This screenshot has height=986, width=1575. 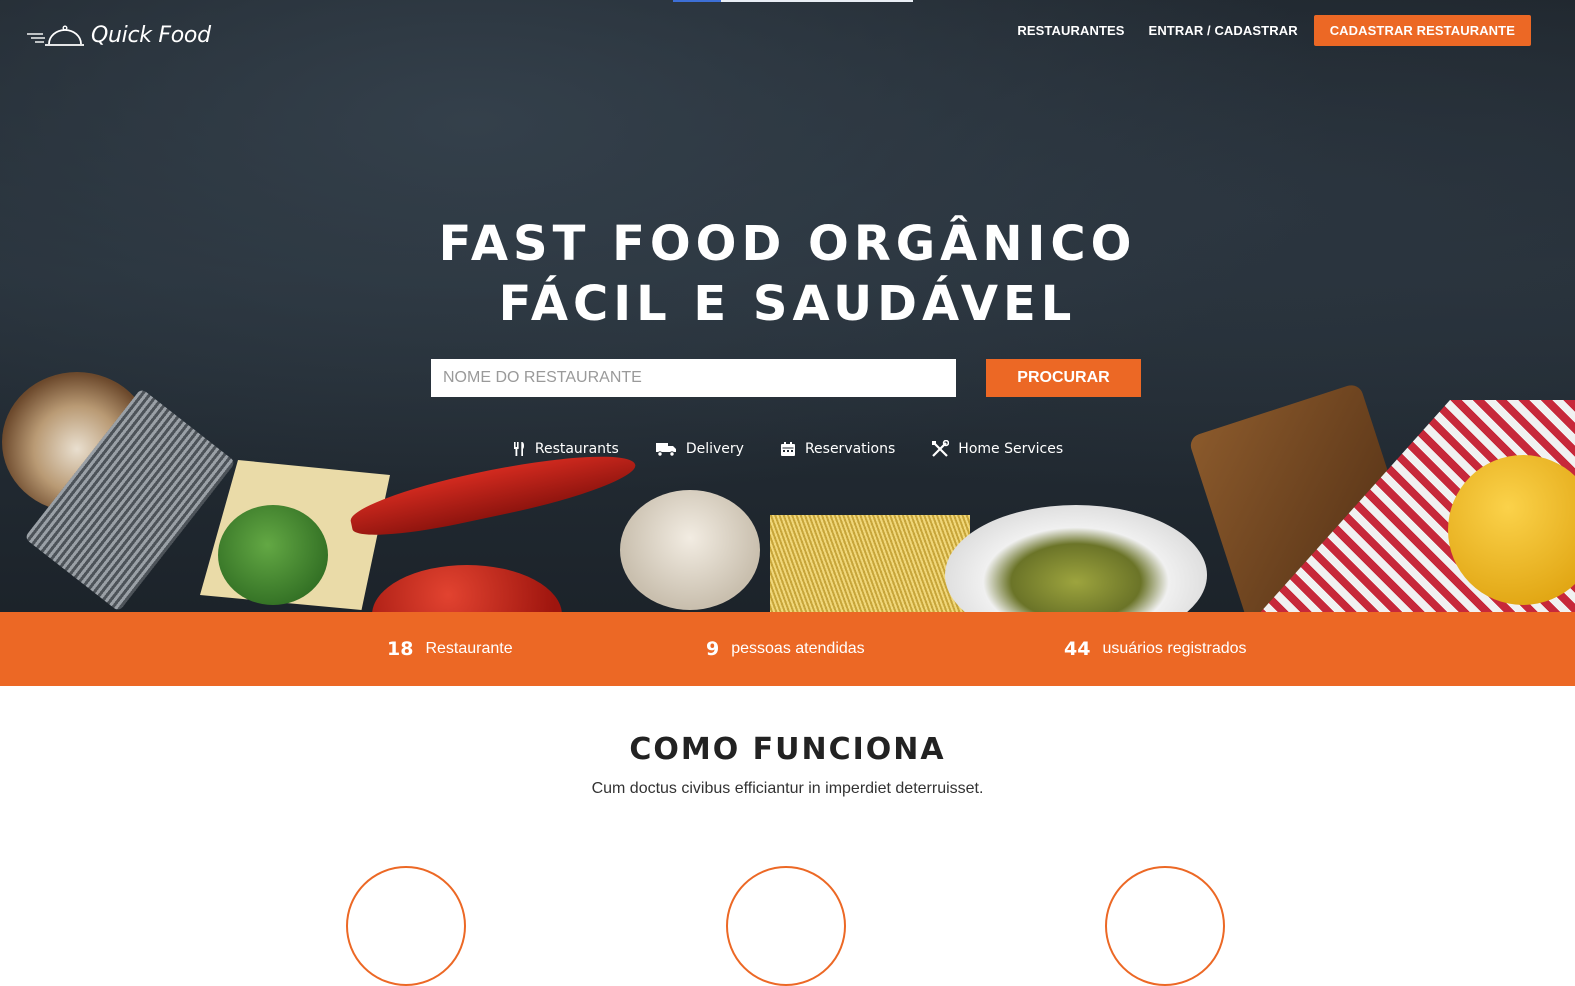 What do you see at coordinates (714, 449) in the screenshot?
I see `service-label: Delivery` at bounding box center [714, 449].